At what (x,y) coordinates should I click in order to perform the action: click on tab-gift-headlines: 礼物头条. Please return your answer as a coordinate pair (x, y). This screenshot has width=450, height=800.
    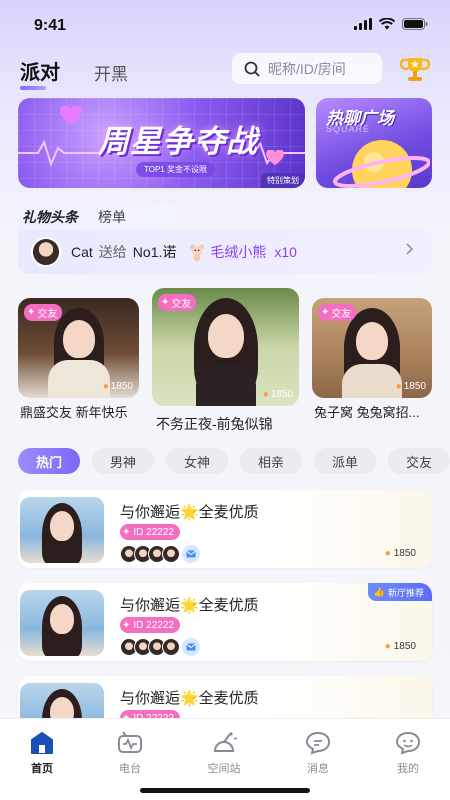
    Looking at the image, I should click on (50, 217).